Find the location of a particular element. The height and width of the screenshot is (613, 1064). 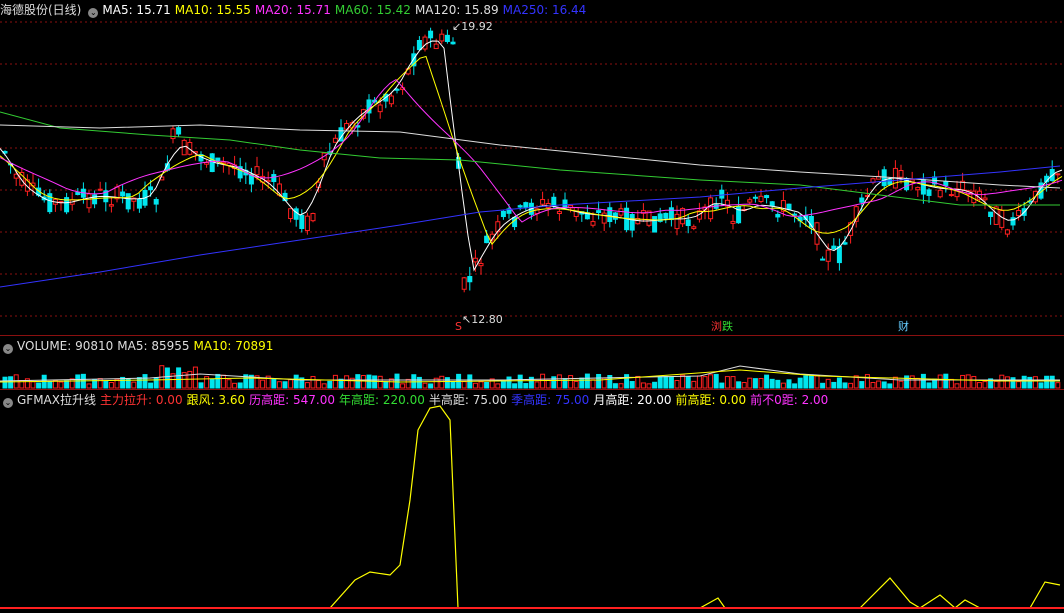

marker-die: 跌 is located at coordinates (727, 327).